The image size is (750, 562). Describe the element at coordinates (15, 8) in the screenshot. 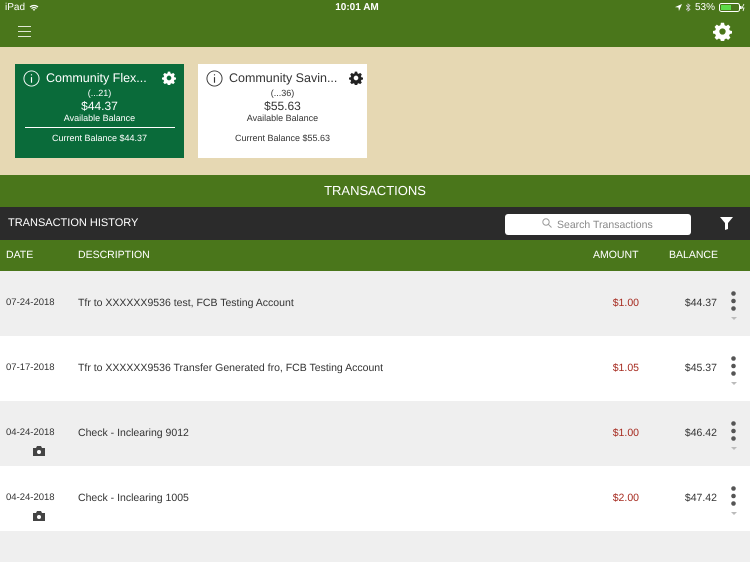

I see `device-name: iPad` at that location.